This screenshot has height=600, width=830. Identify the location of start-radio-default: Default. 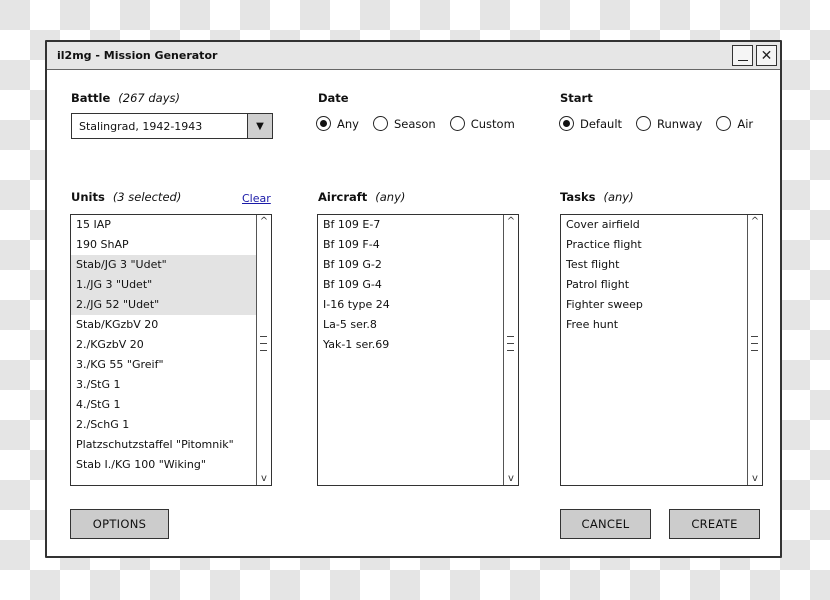
(590, 123).